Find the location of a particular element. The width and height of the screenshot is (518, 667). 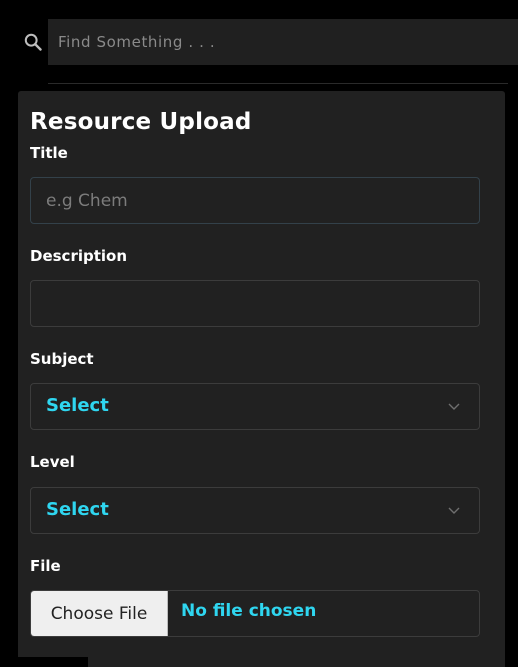

search-bar is located at coordinates (259, 42).